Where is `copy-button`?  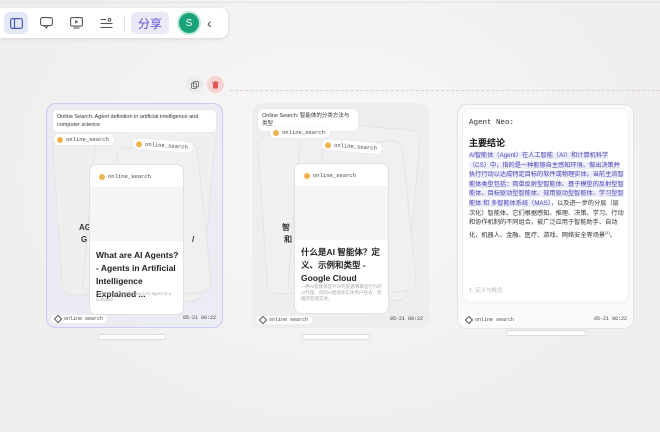
copy-button is located at coordinates (194, 84).